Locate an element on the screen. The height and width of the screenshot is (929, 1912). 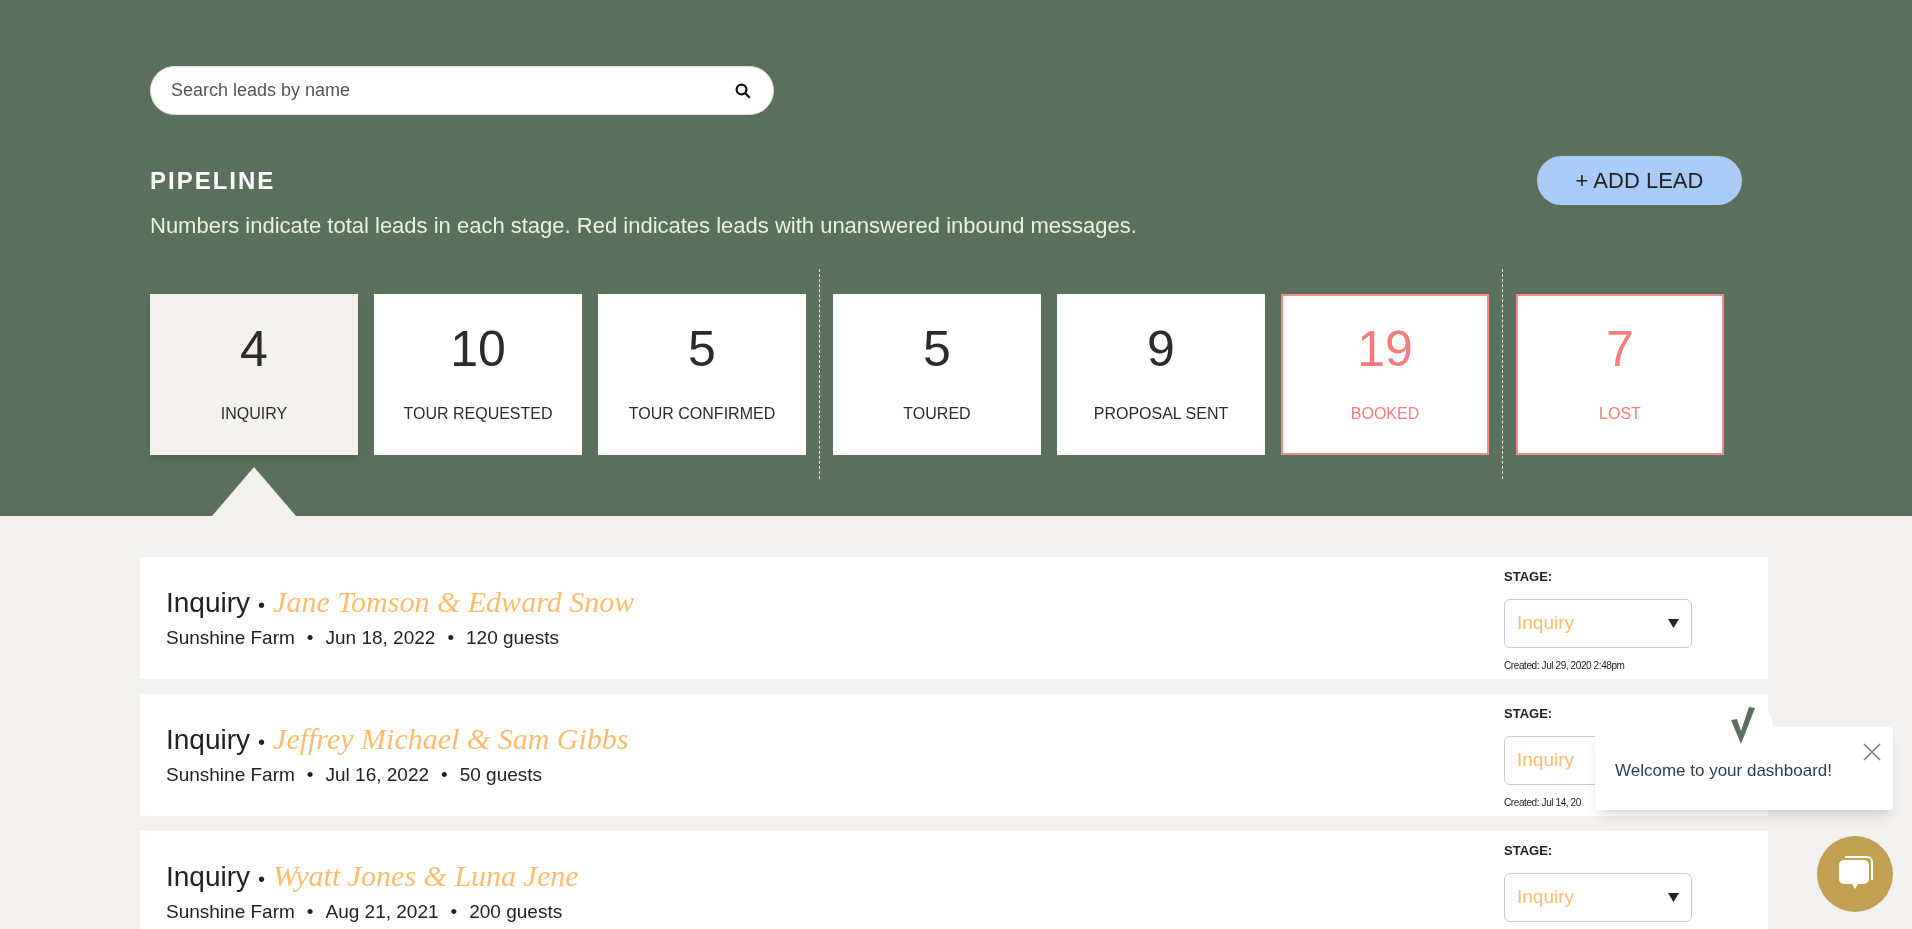
lead-date: Jun 18, 2022 is located at coordinates (380, 638).